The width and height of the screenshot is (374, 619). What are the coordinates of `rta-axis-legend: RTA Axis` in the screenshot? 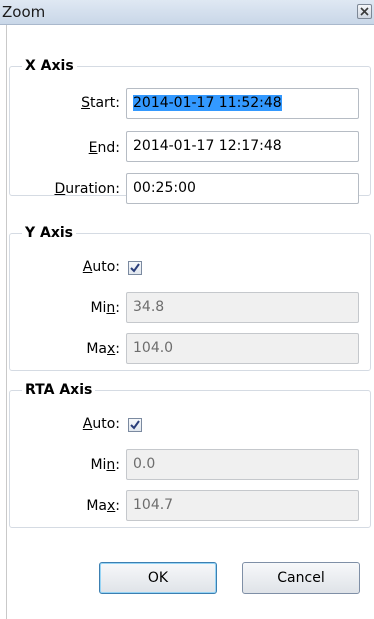 It's located at (59, 390).